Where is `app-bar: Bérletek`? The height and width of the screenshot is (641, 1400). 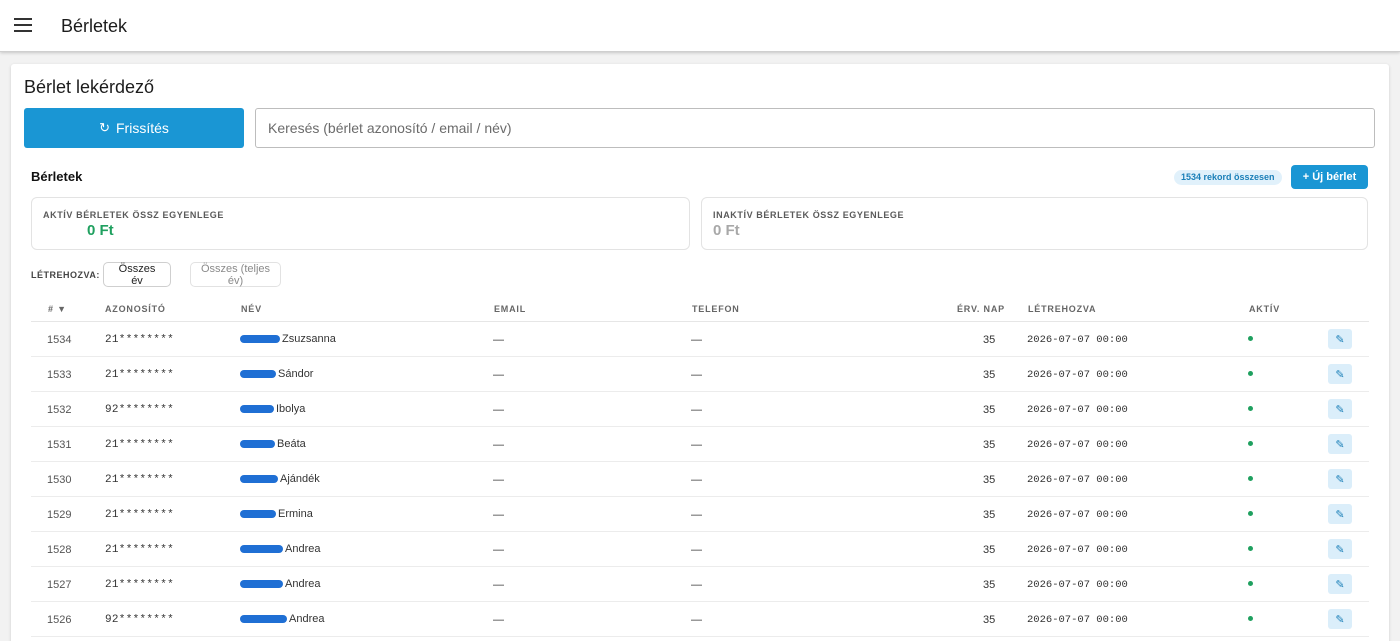
app-bar: Bérletek is located at coordinates (700, 26).